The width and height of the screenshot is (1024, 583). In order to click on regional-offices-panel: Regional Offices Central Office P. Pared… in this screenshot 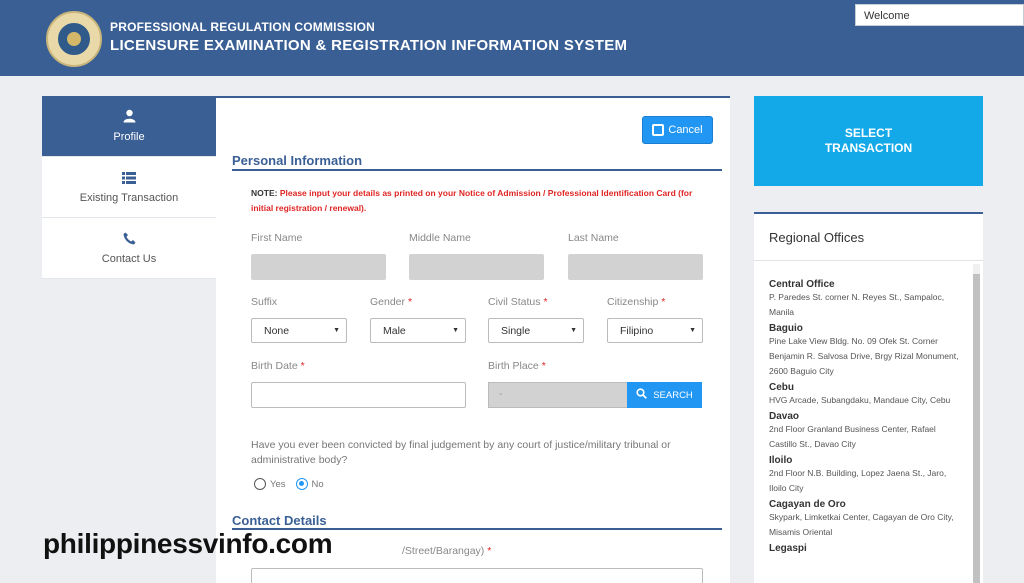, I will do `click(868, 397)`.